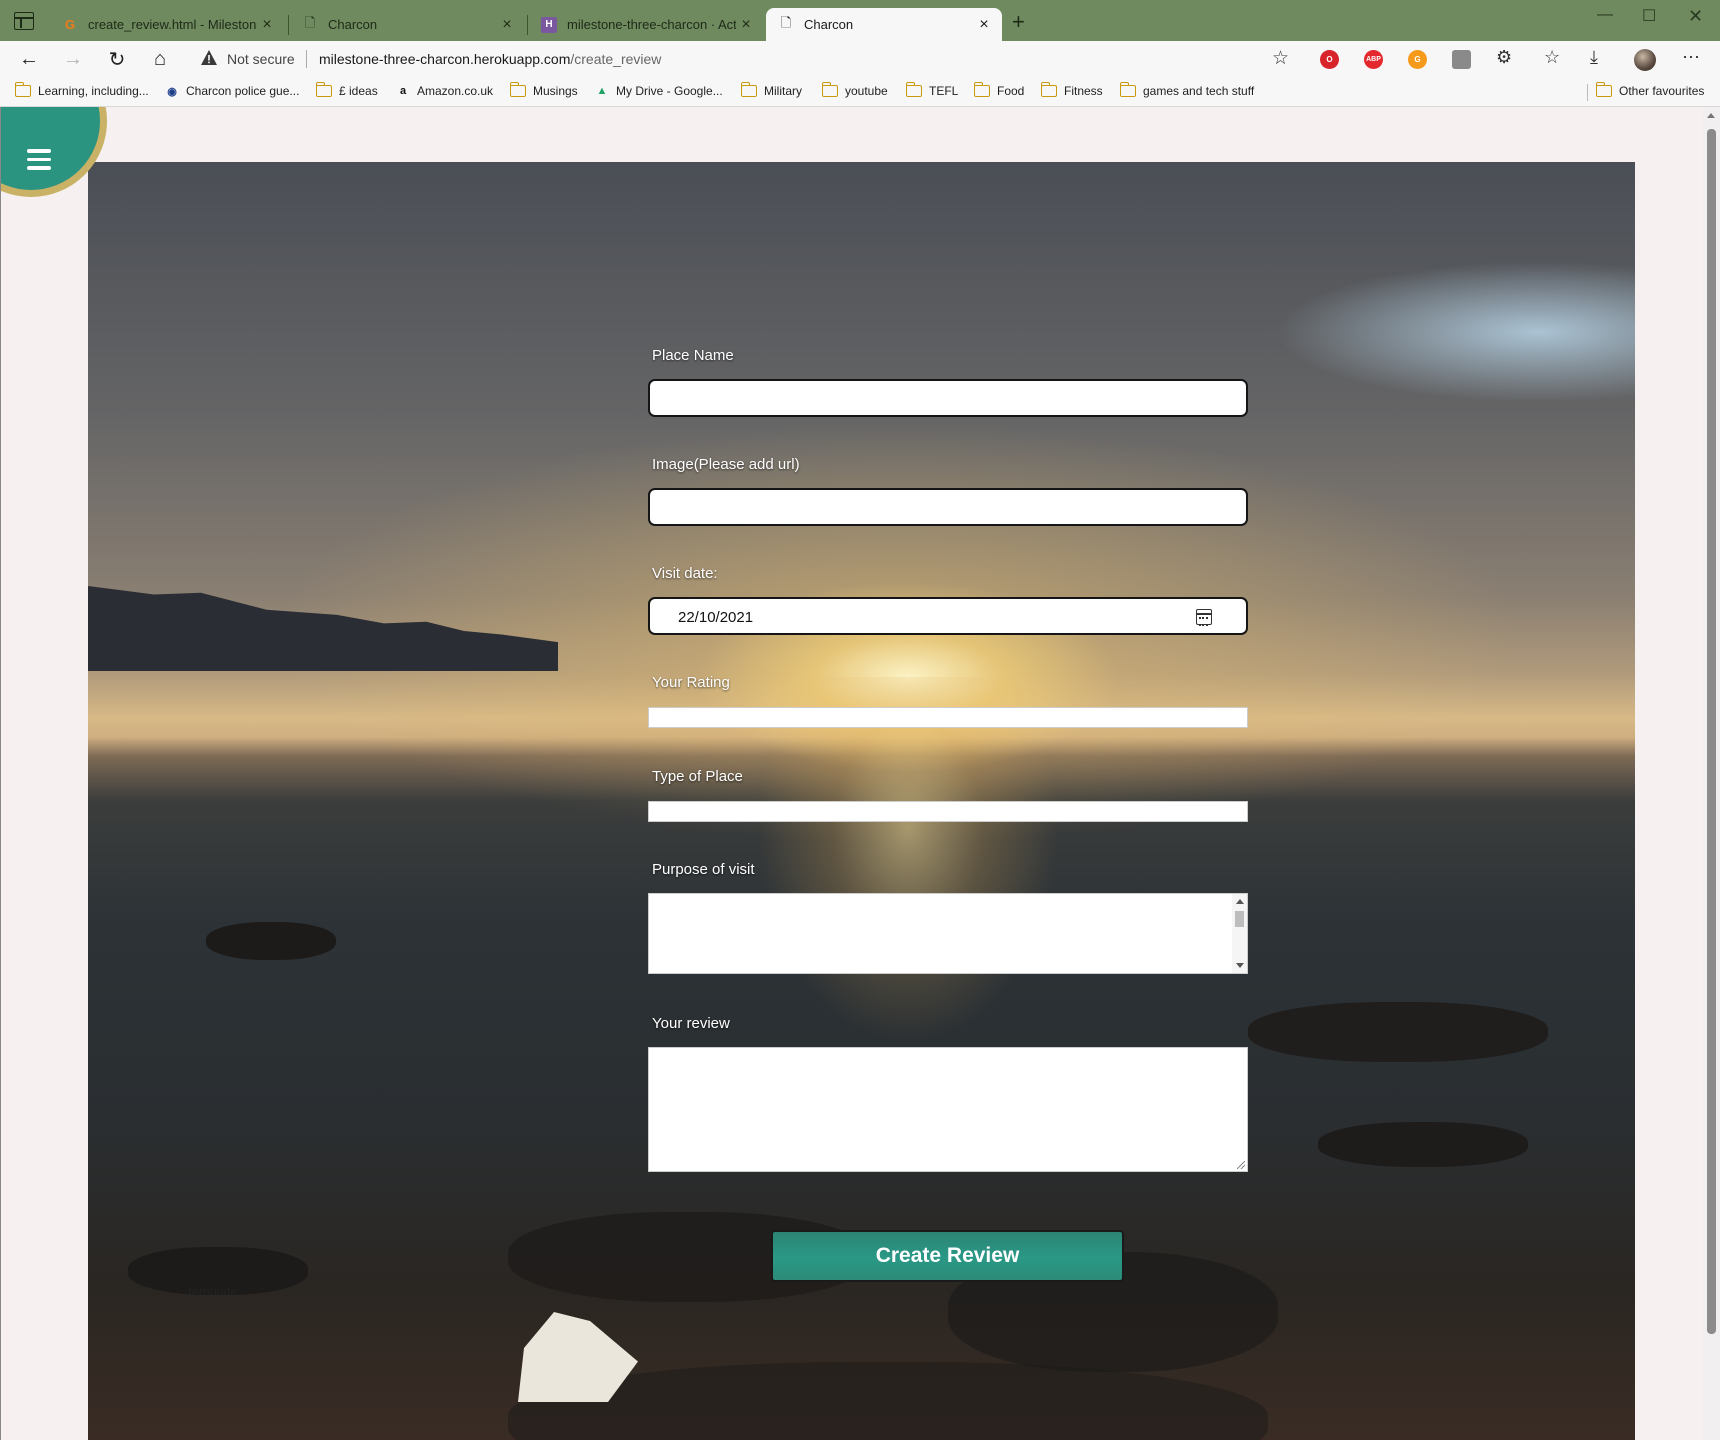  What do you see at coordinates (716, 617) in the screenshot?
I see `visit-date-value: 22/10/2021` at bounding box center [716, 617].